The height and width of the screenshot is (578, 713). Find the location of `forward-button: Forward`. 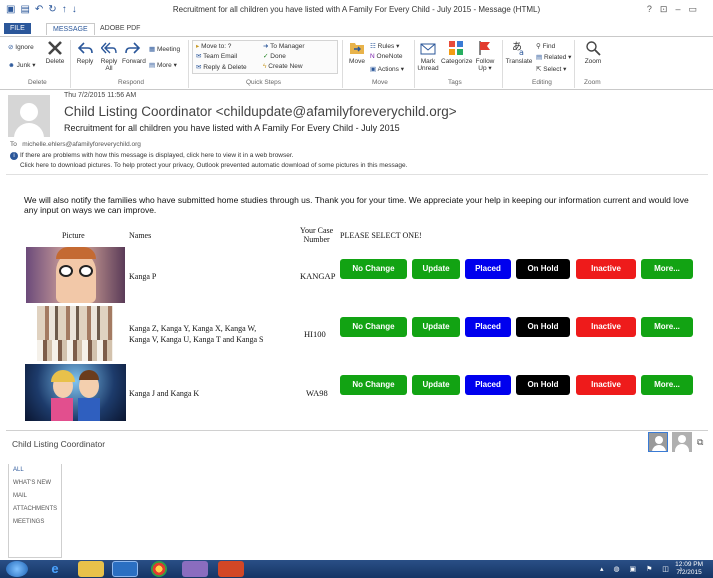

forward-button: Forward is located at coordinates (134, 52).